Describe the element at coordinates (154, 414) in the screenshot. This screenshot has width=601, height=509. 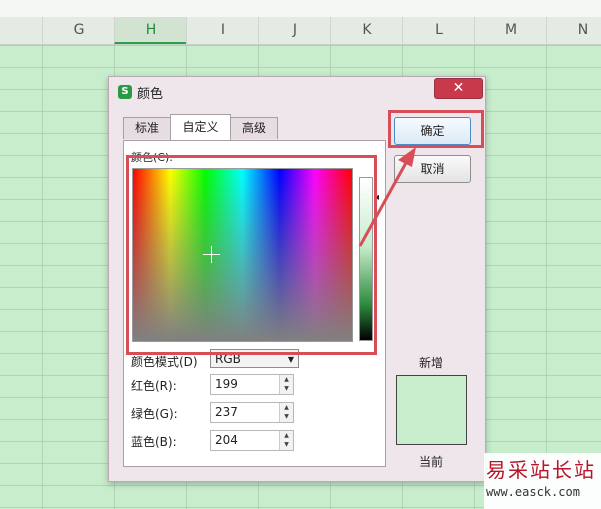
I see `green-label: 绿色(G):` at that location.